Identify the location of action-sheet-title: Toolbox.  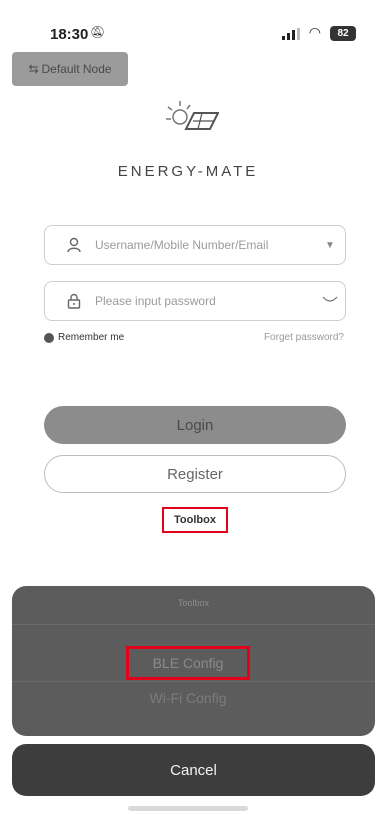
(193, 603).